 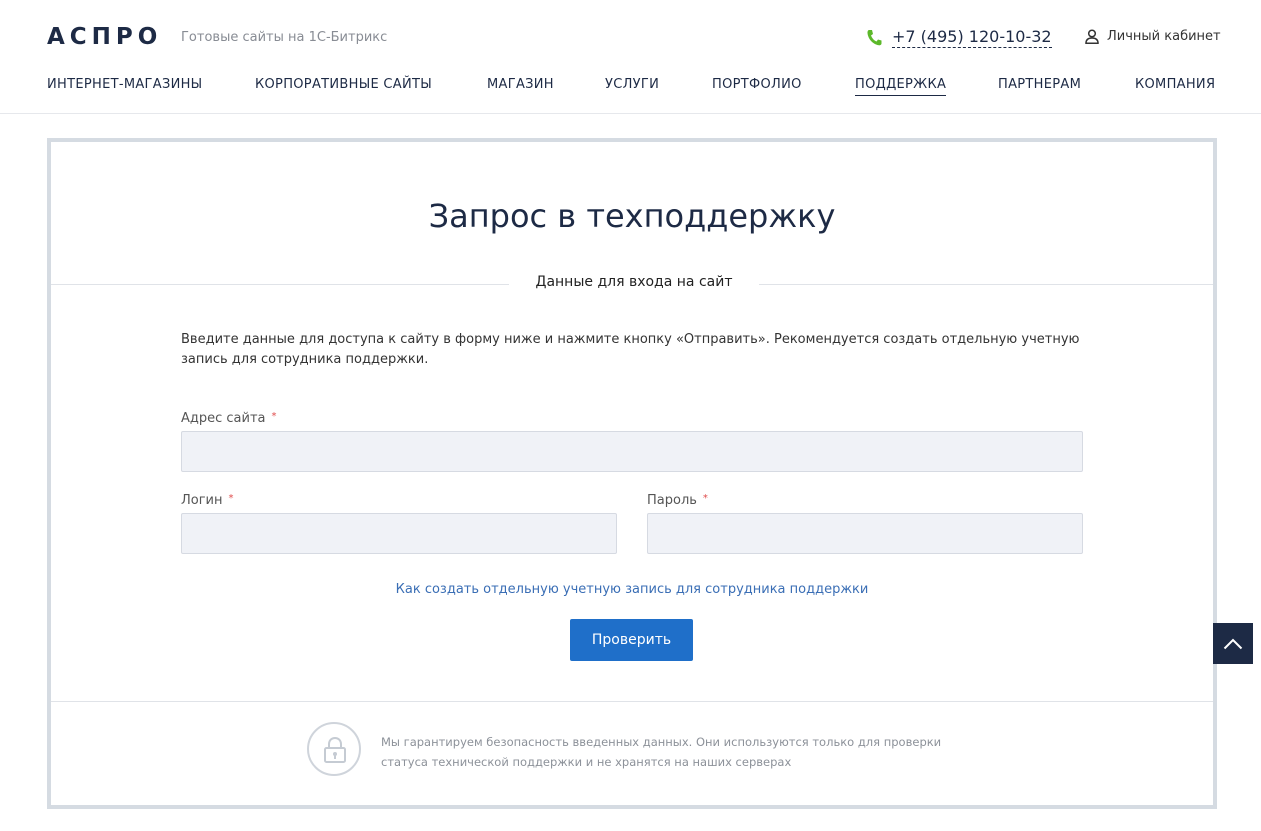 I want to click on site-address-label: Адрес сайта *, so click(x=229, y=418).